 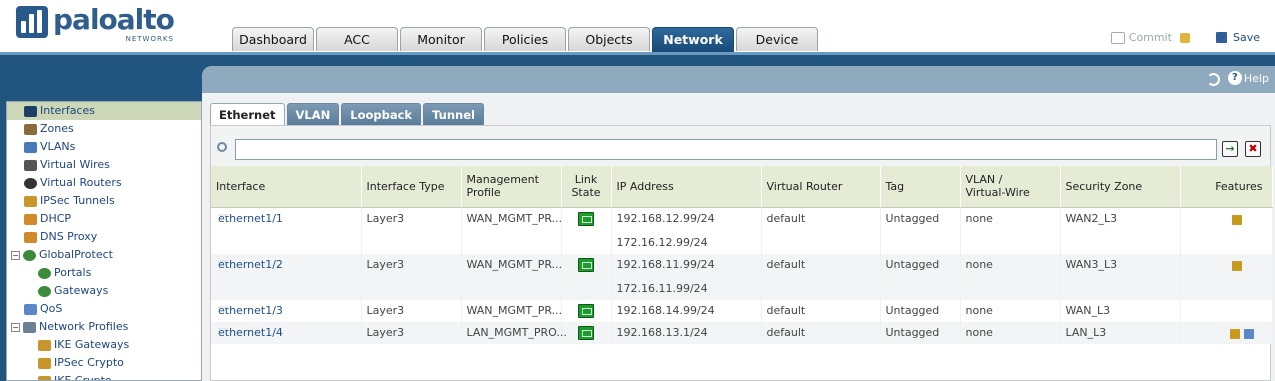 What do you see at coordinates (104, 201) in the screenshot?
I see `sidebar-item-ipsec-tunnels: IPSec Tunnels` at bounding box center [104, 201].